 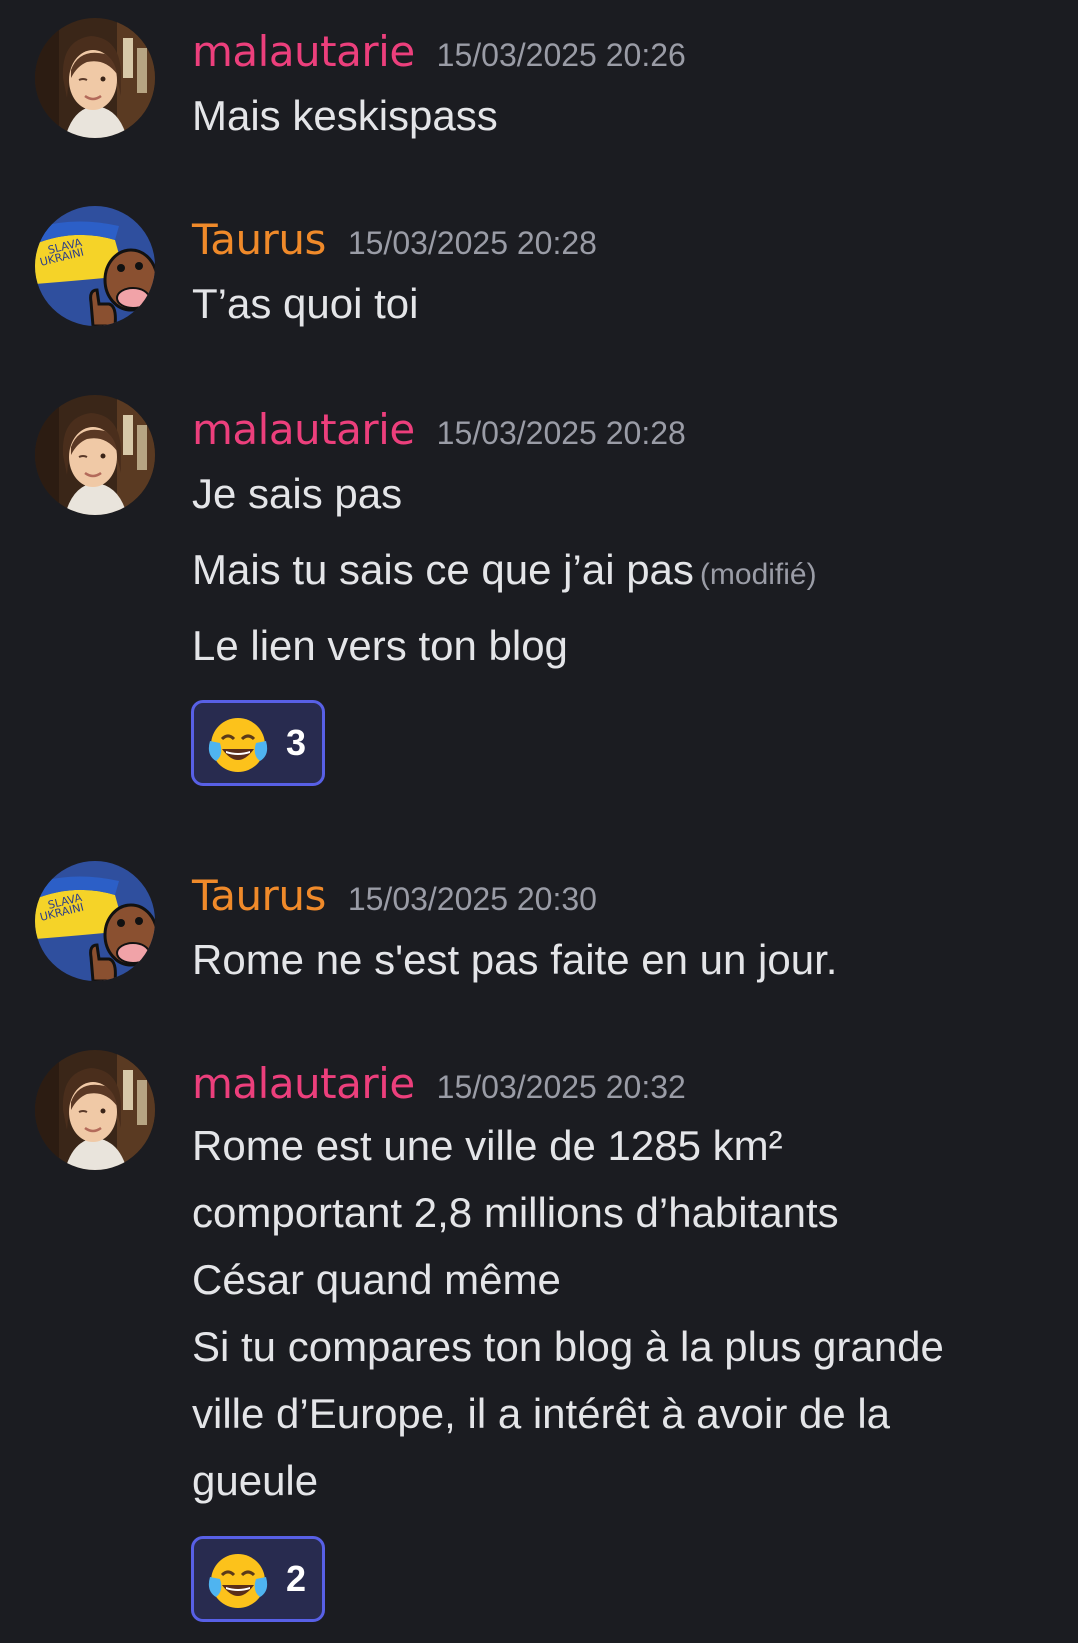 What do you see at coordinates (561, 1087) in the screenshot?
I see `timestamp: 15/03/2025 20:32` at bounding box center [561, 1087].